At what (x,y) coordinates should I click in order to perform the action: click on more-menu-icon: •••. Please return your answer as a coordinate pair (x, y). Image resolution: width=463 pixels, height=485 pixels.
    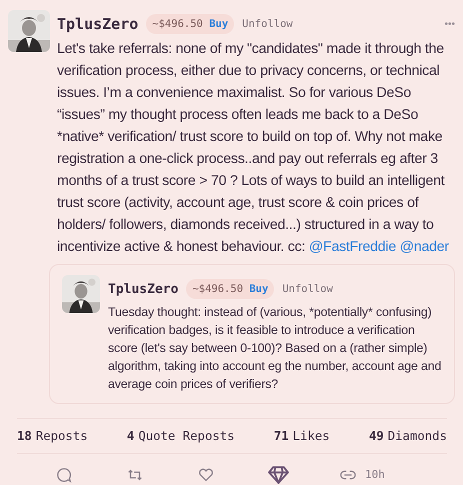
    Looking at the image, I should click on (449, 24).